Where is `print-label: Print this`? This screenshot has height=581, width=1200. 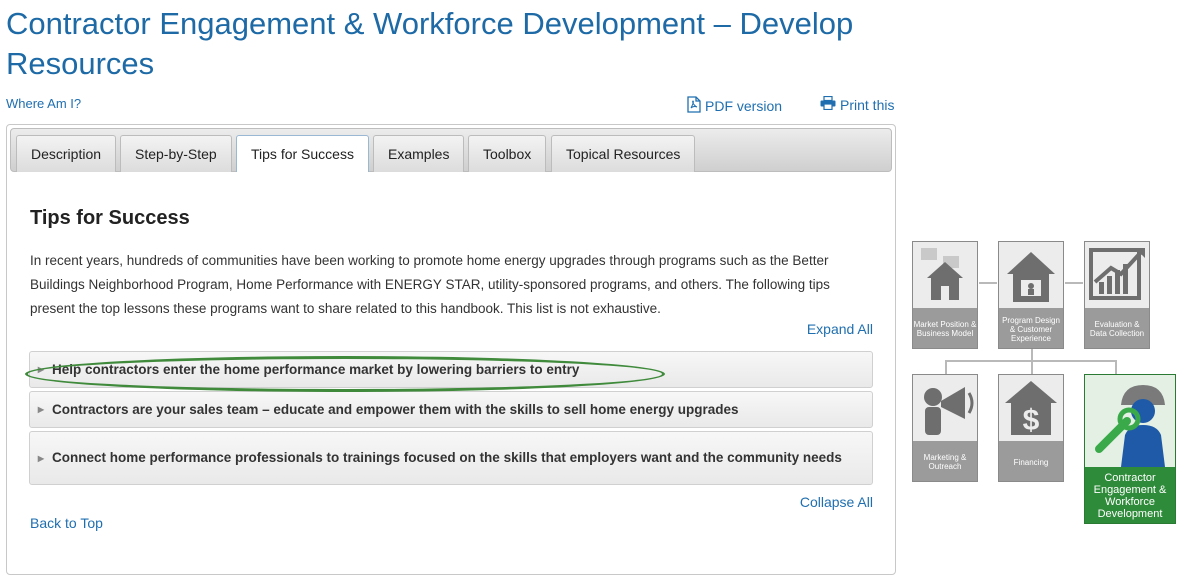 print-label: Print this is located at coordinates (867, 104).